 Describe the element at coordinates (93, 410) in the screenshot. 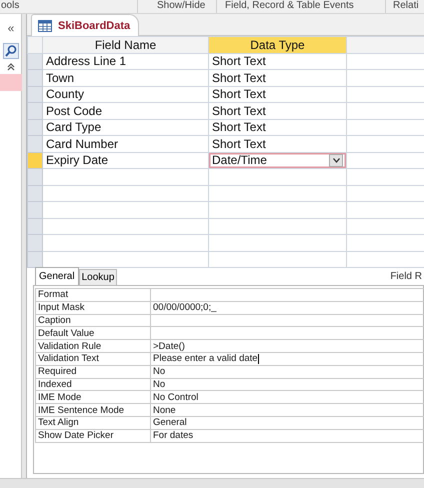

I see `property-name: IME Sentence Mode` at that location.